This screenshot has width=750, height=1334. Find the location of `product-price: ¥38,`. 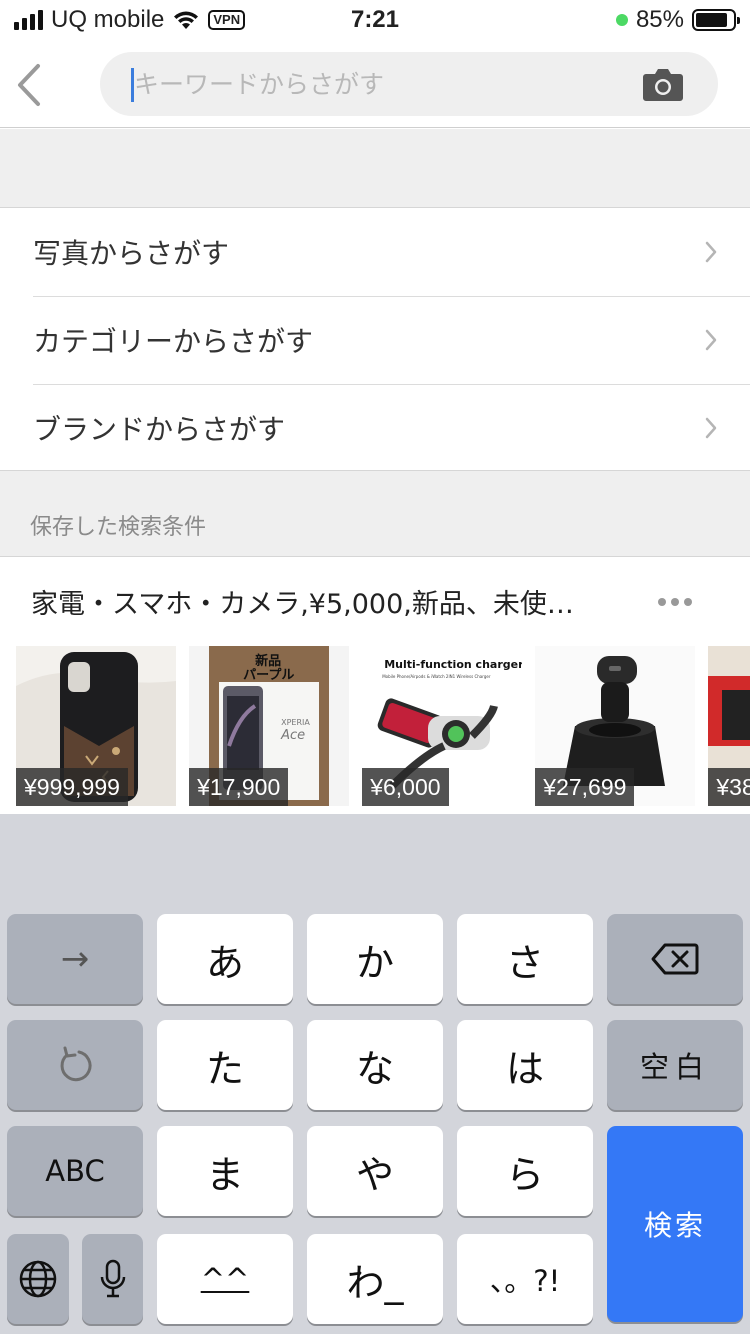

product-price: ¥38, is located at coordinates (729, 787).